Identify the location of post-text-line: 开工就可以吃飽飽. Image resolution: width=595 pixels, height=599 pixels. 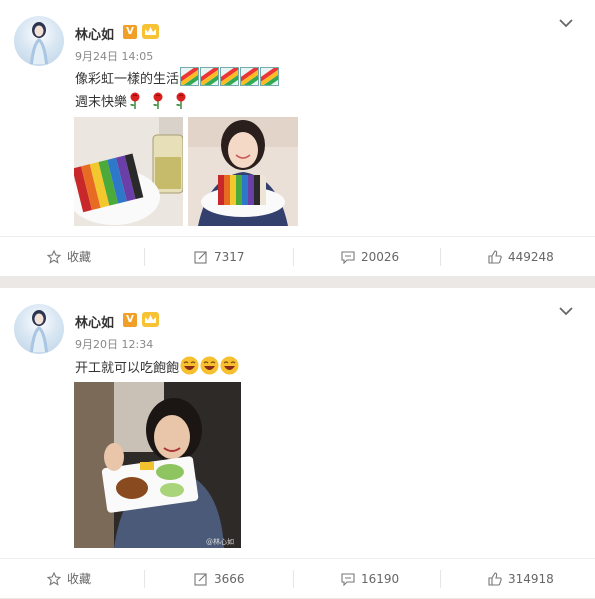
(157, 366).